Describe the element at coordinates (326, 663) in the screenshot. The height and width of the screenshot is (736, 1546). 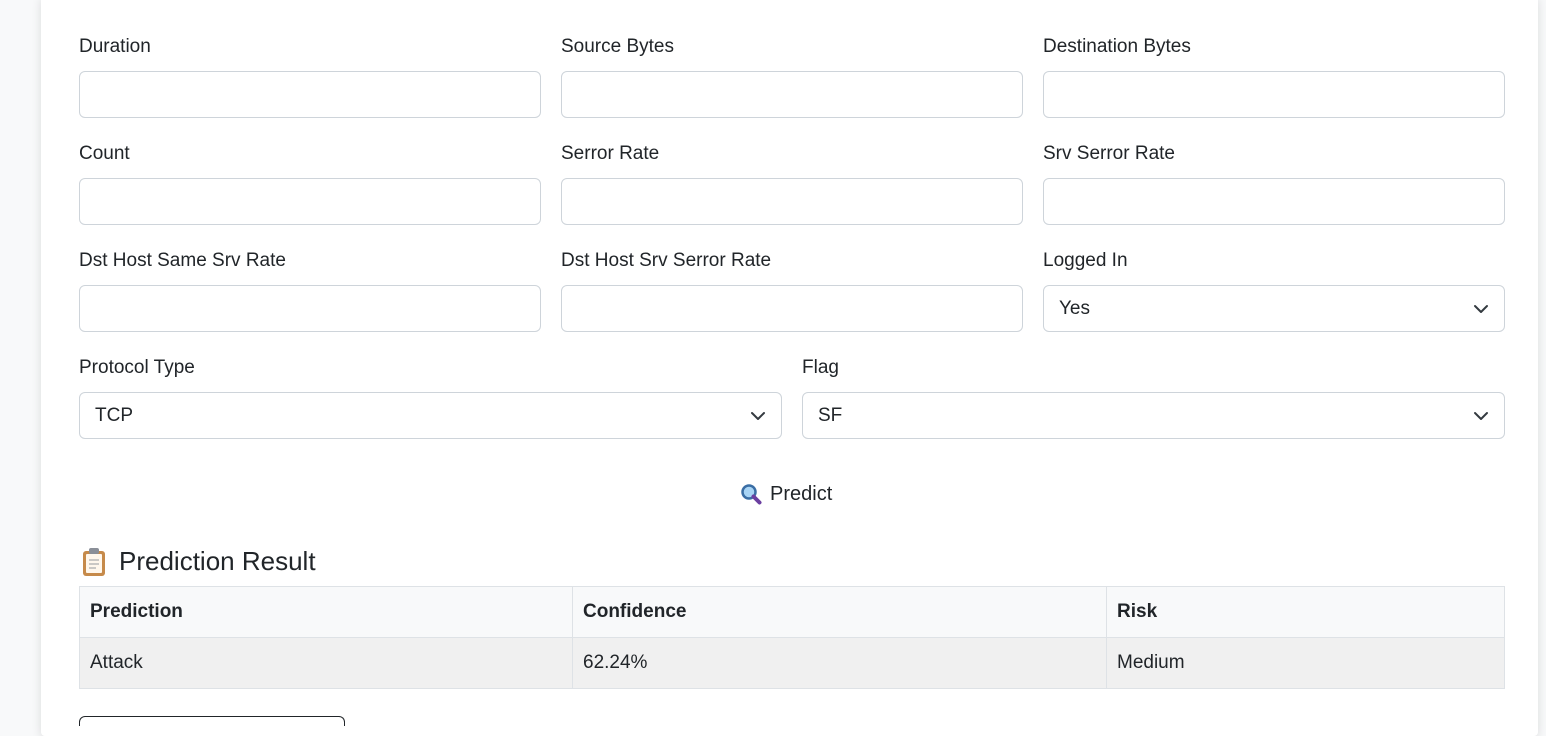
I see `prediction-cell: Attack` at that location.